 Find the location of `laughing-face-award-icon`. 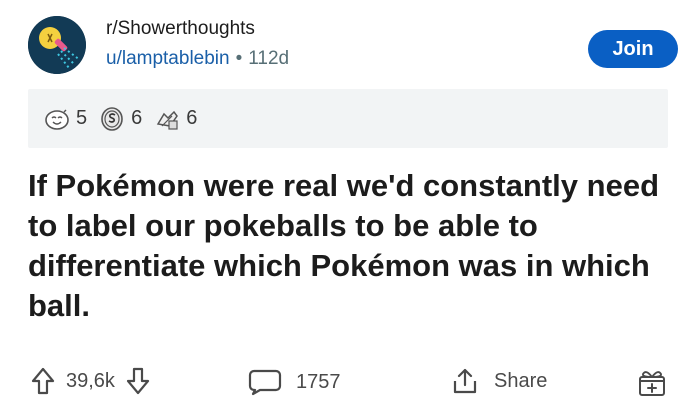

laughing-face-award-icon is located at coordinates (57, 119).